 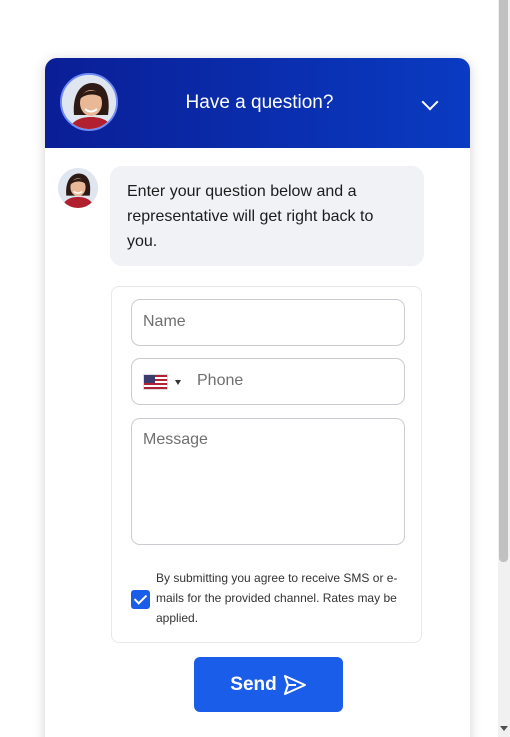 What do you see at coordinates (294, 684) in the screenshot?
I see `send-icon` at bounding box center [294, 684].